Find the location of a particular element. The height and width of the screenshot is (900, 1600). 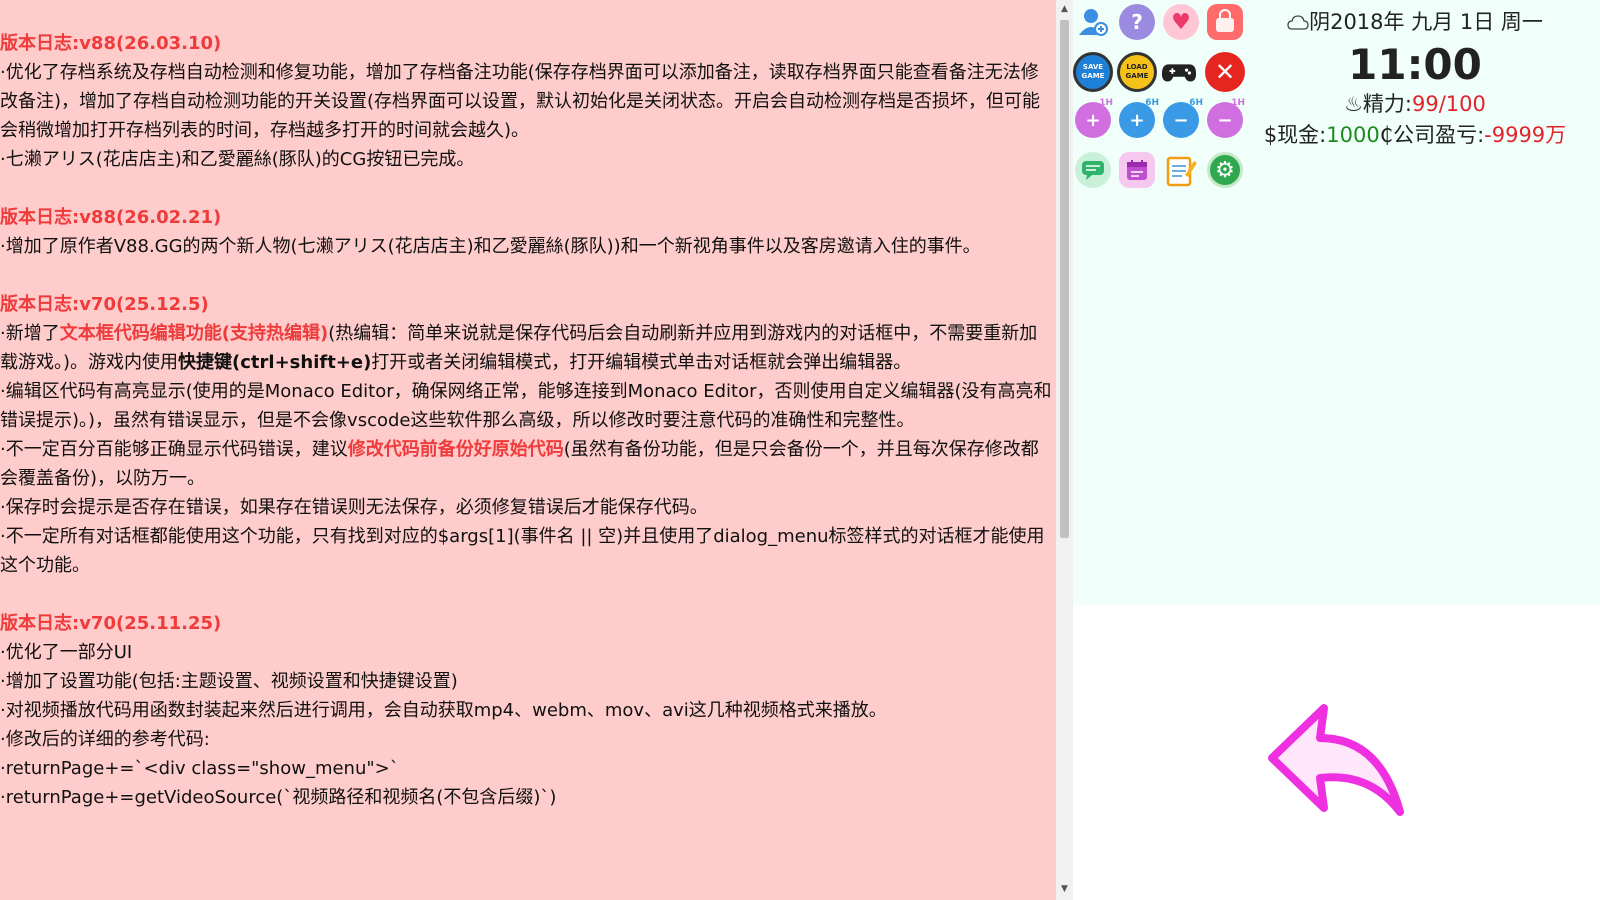

wait-label: 1H is located at coordinates (1106, 103).